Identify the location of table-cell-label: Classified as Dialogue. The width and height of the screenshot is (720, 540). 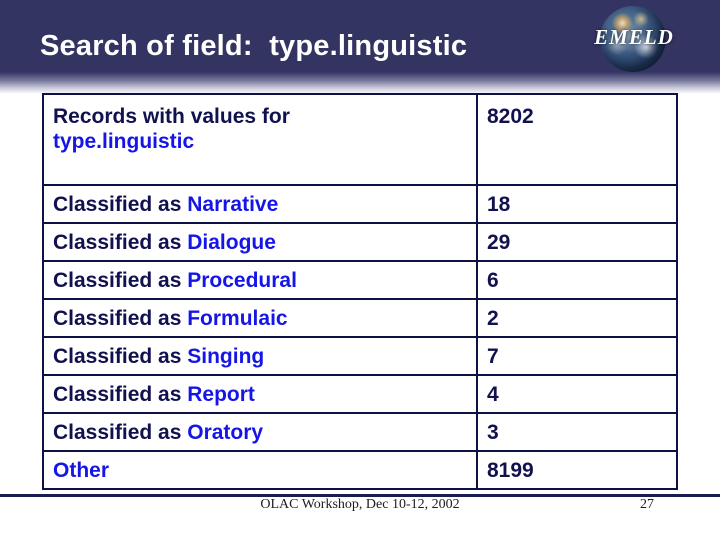
(260, 242).